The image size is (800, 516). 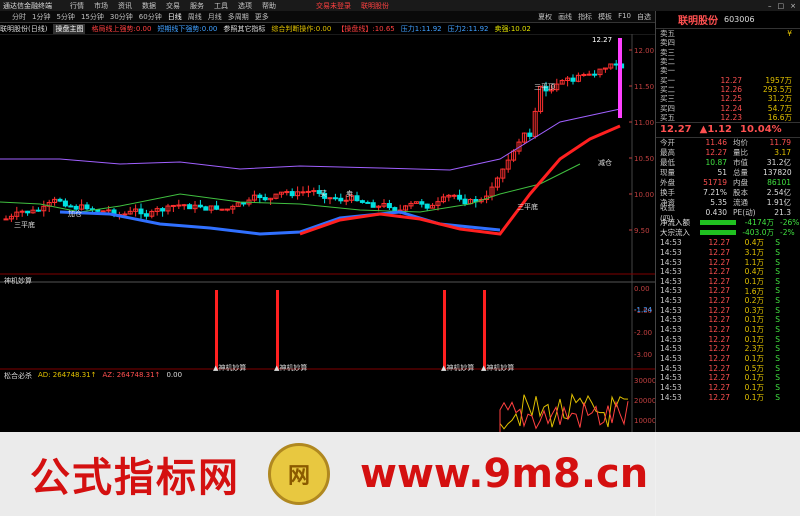 What do you see at coordinates (19, 17) in the screenshot?
I see `period-tab-0: 分时` at bounding box center [19, 17].